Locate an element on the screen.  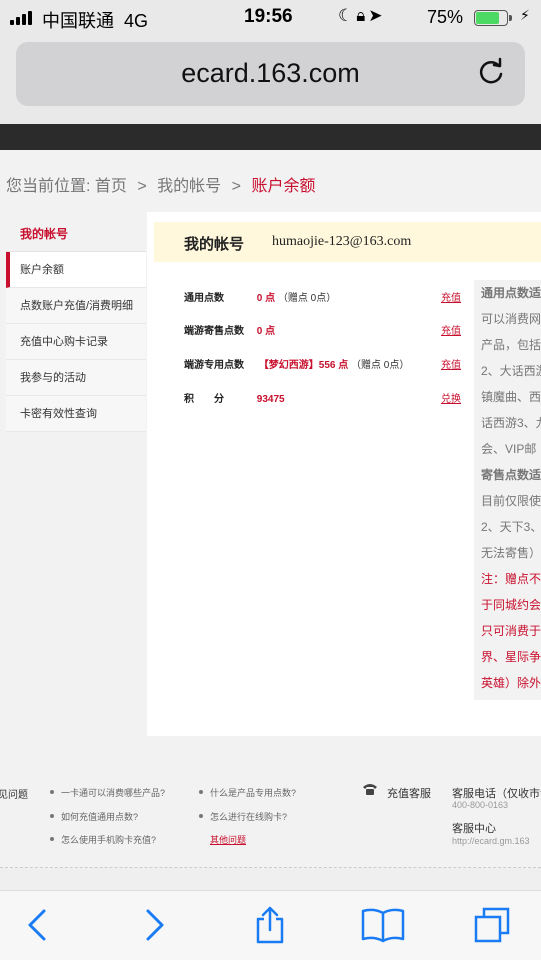
phone-number: 400-800-0163 is located at coordinates (480, 805).